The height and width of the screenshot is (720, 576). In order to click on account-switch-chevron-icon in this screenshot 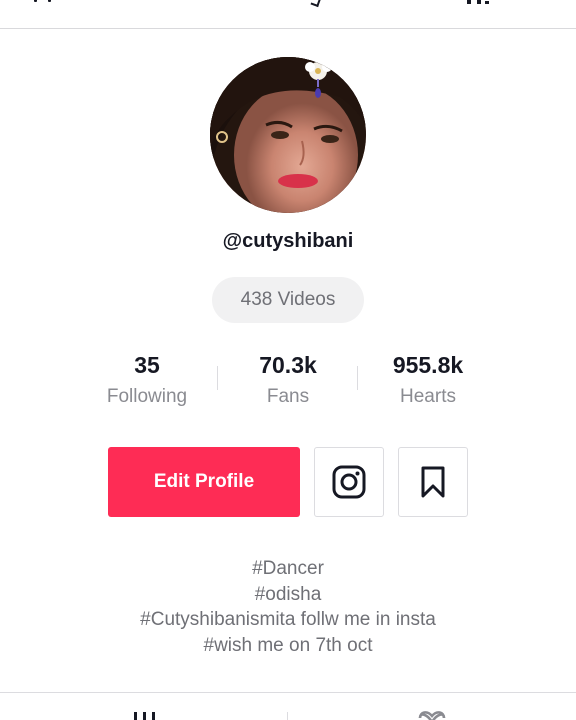, I will do `click(316, 4)`.